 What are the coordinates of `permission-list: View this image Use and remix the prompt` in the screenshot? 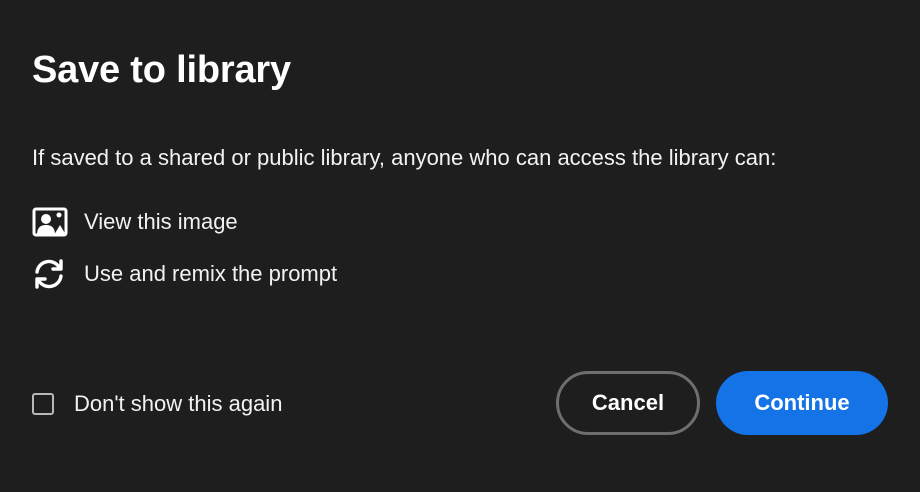 It's located at (184, 254).